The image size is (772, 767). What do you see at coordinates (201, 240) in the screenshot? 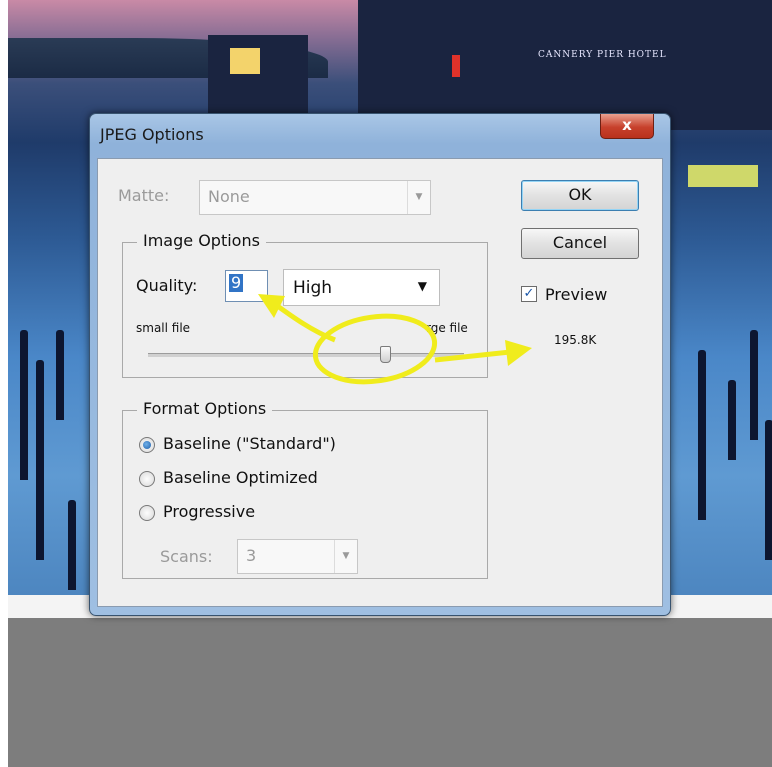
I see `image-options-title: Image Options` at bounding box center [201, 240].